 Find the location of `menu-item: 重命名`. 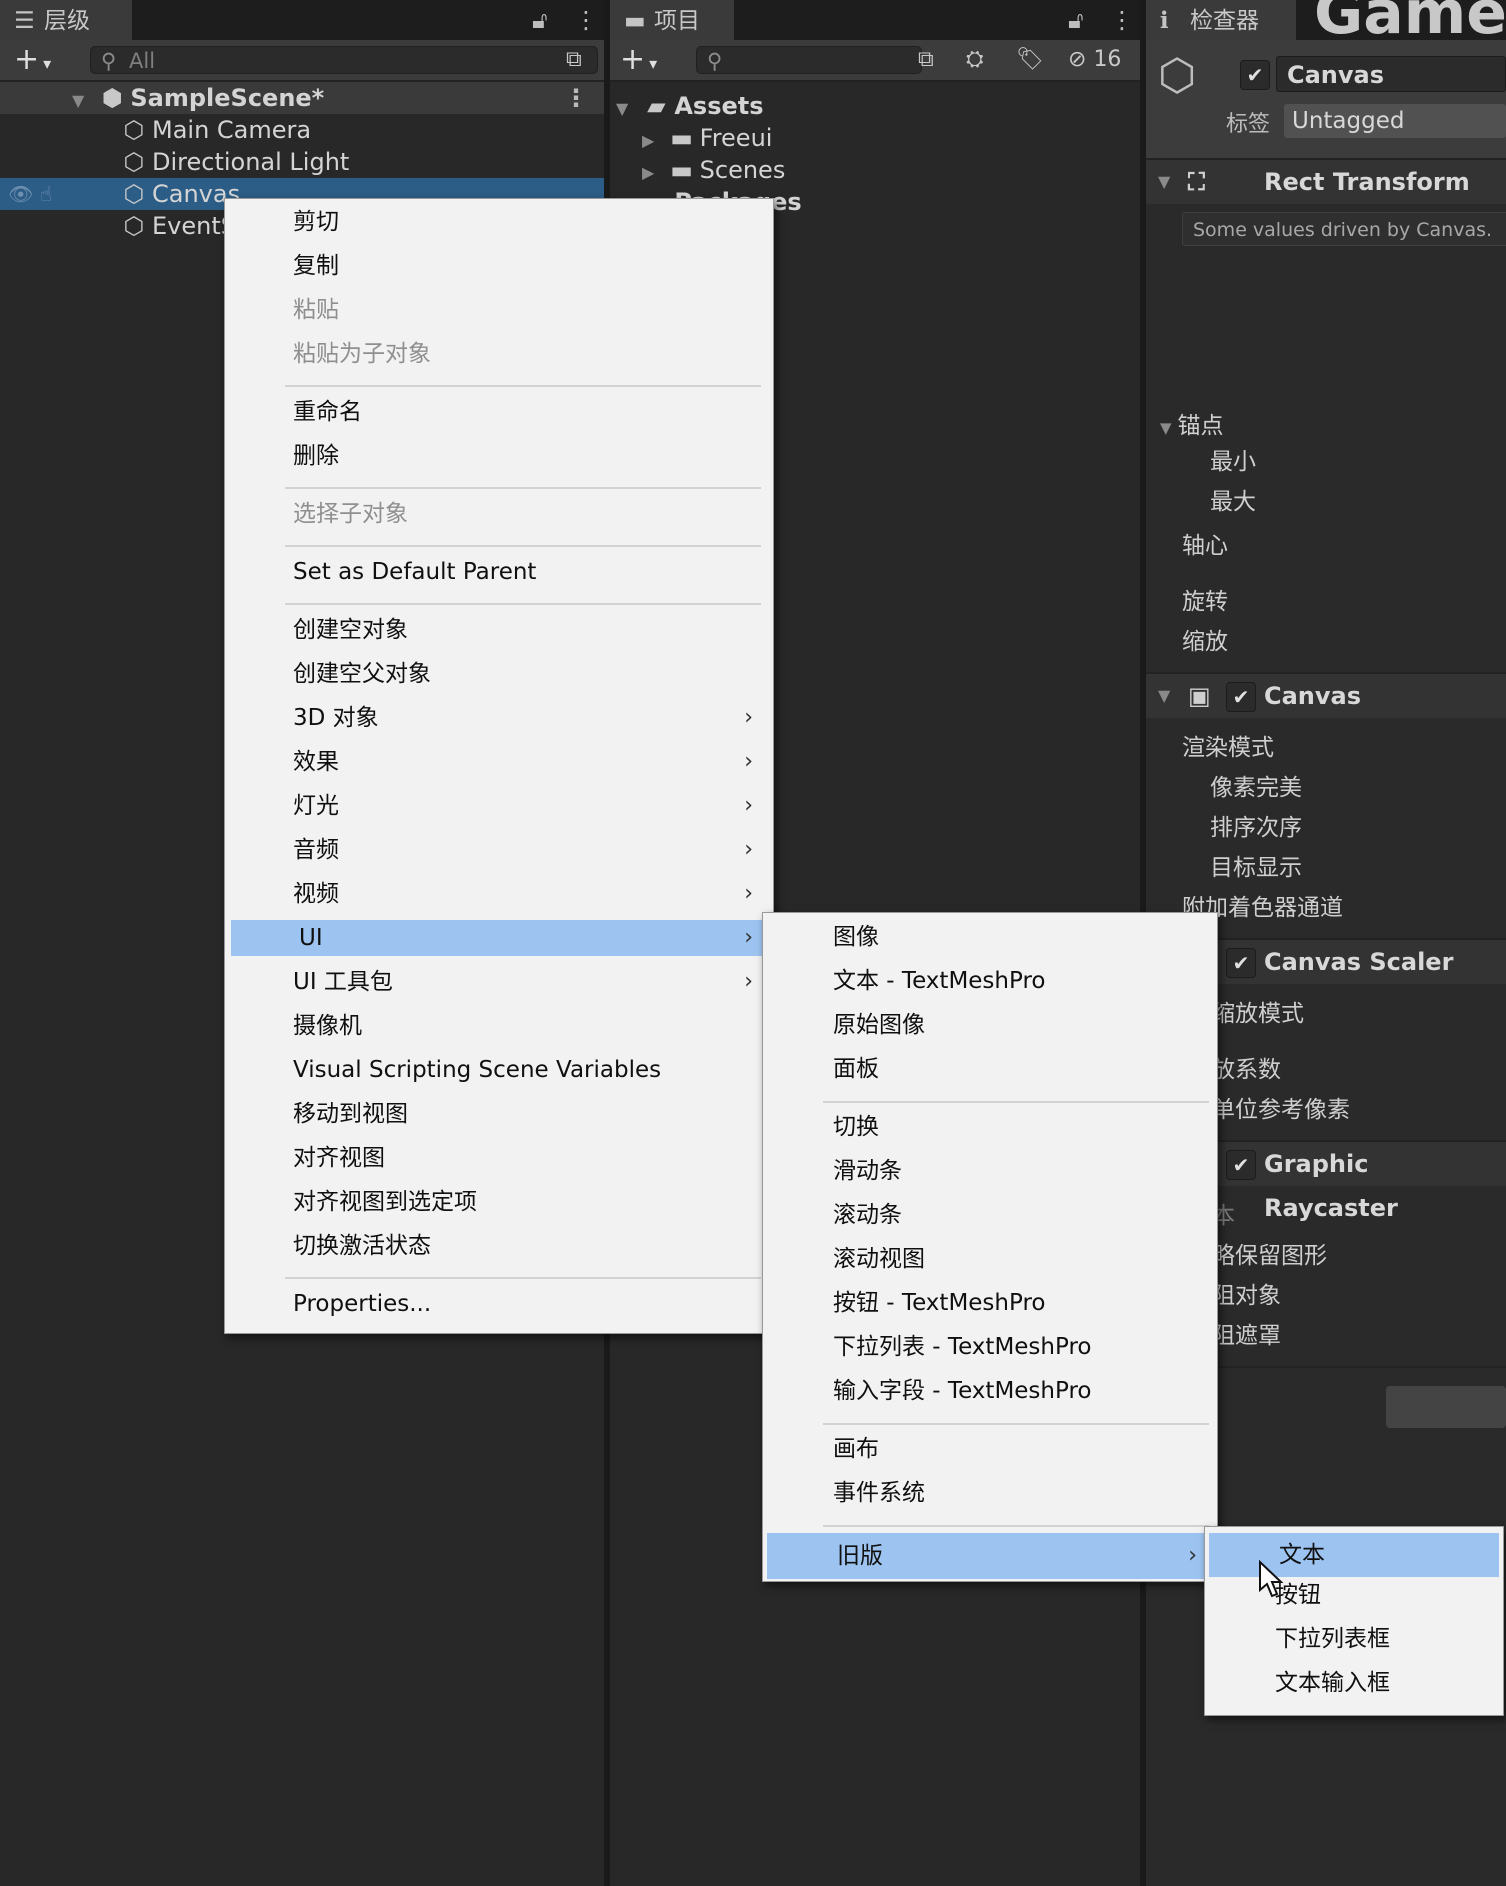

menu-item: 重命名 is located at coordinates (499, 412).